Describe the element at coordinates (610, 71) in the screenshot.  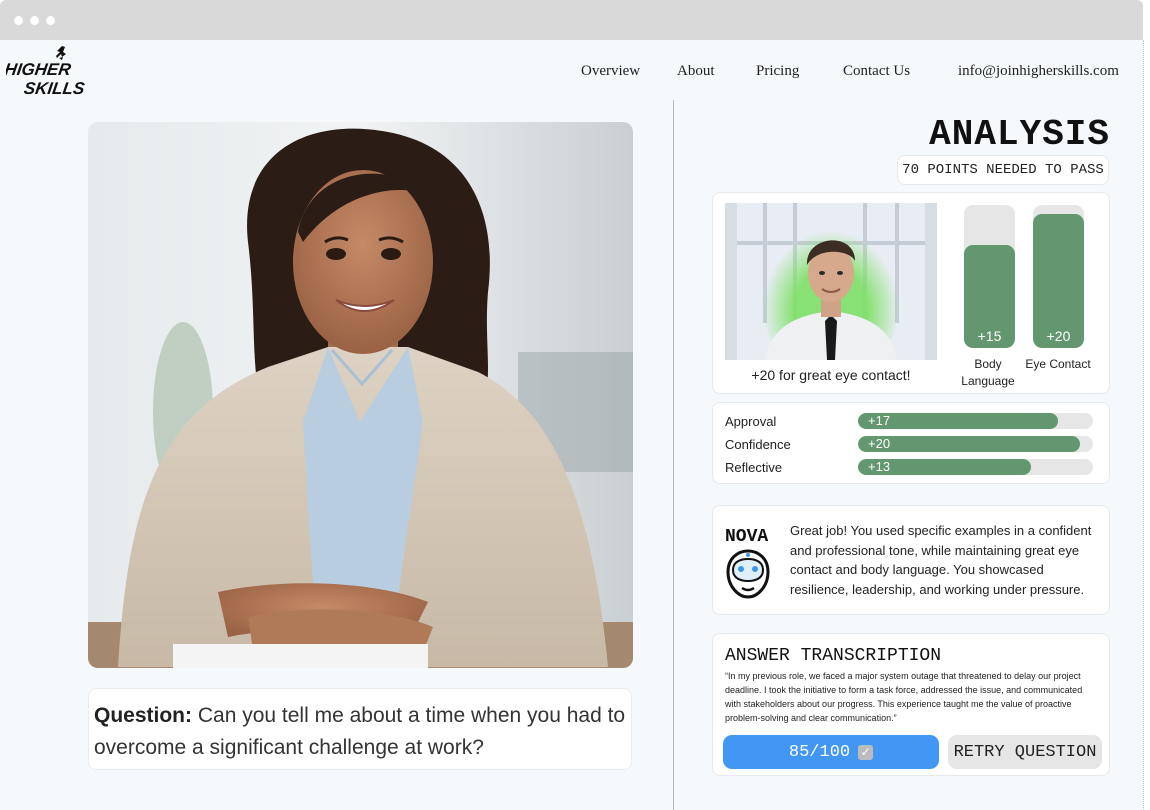
I see `nav-overview-link: Overview` at that location.